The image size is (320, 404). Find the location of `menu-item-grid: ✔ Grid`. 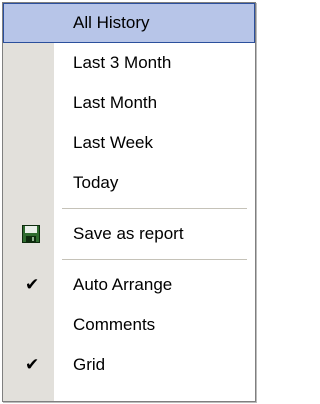

menu-item-grid: ✔ Grid is located at coordinates (129, 365).